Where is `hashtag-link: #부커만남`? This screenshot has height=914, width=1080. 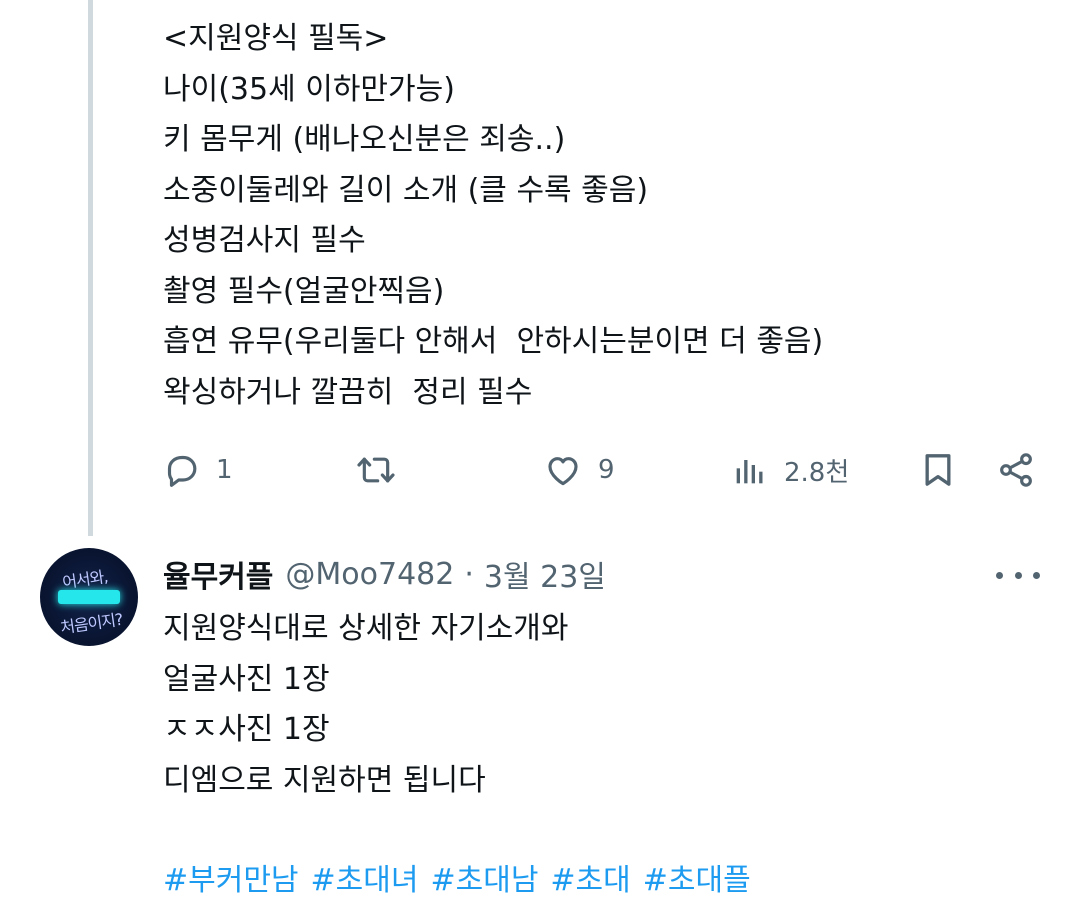 hashtag-link: #부커만남 is located at coordinates (231, 877).